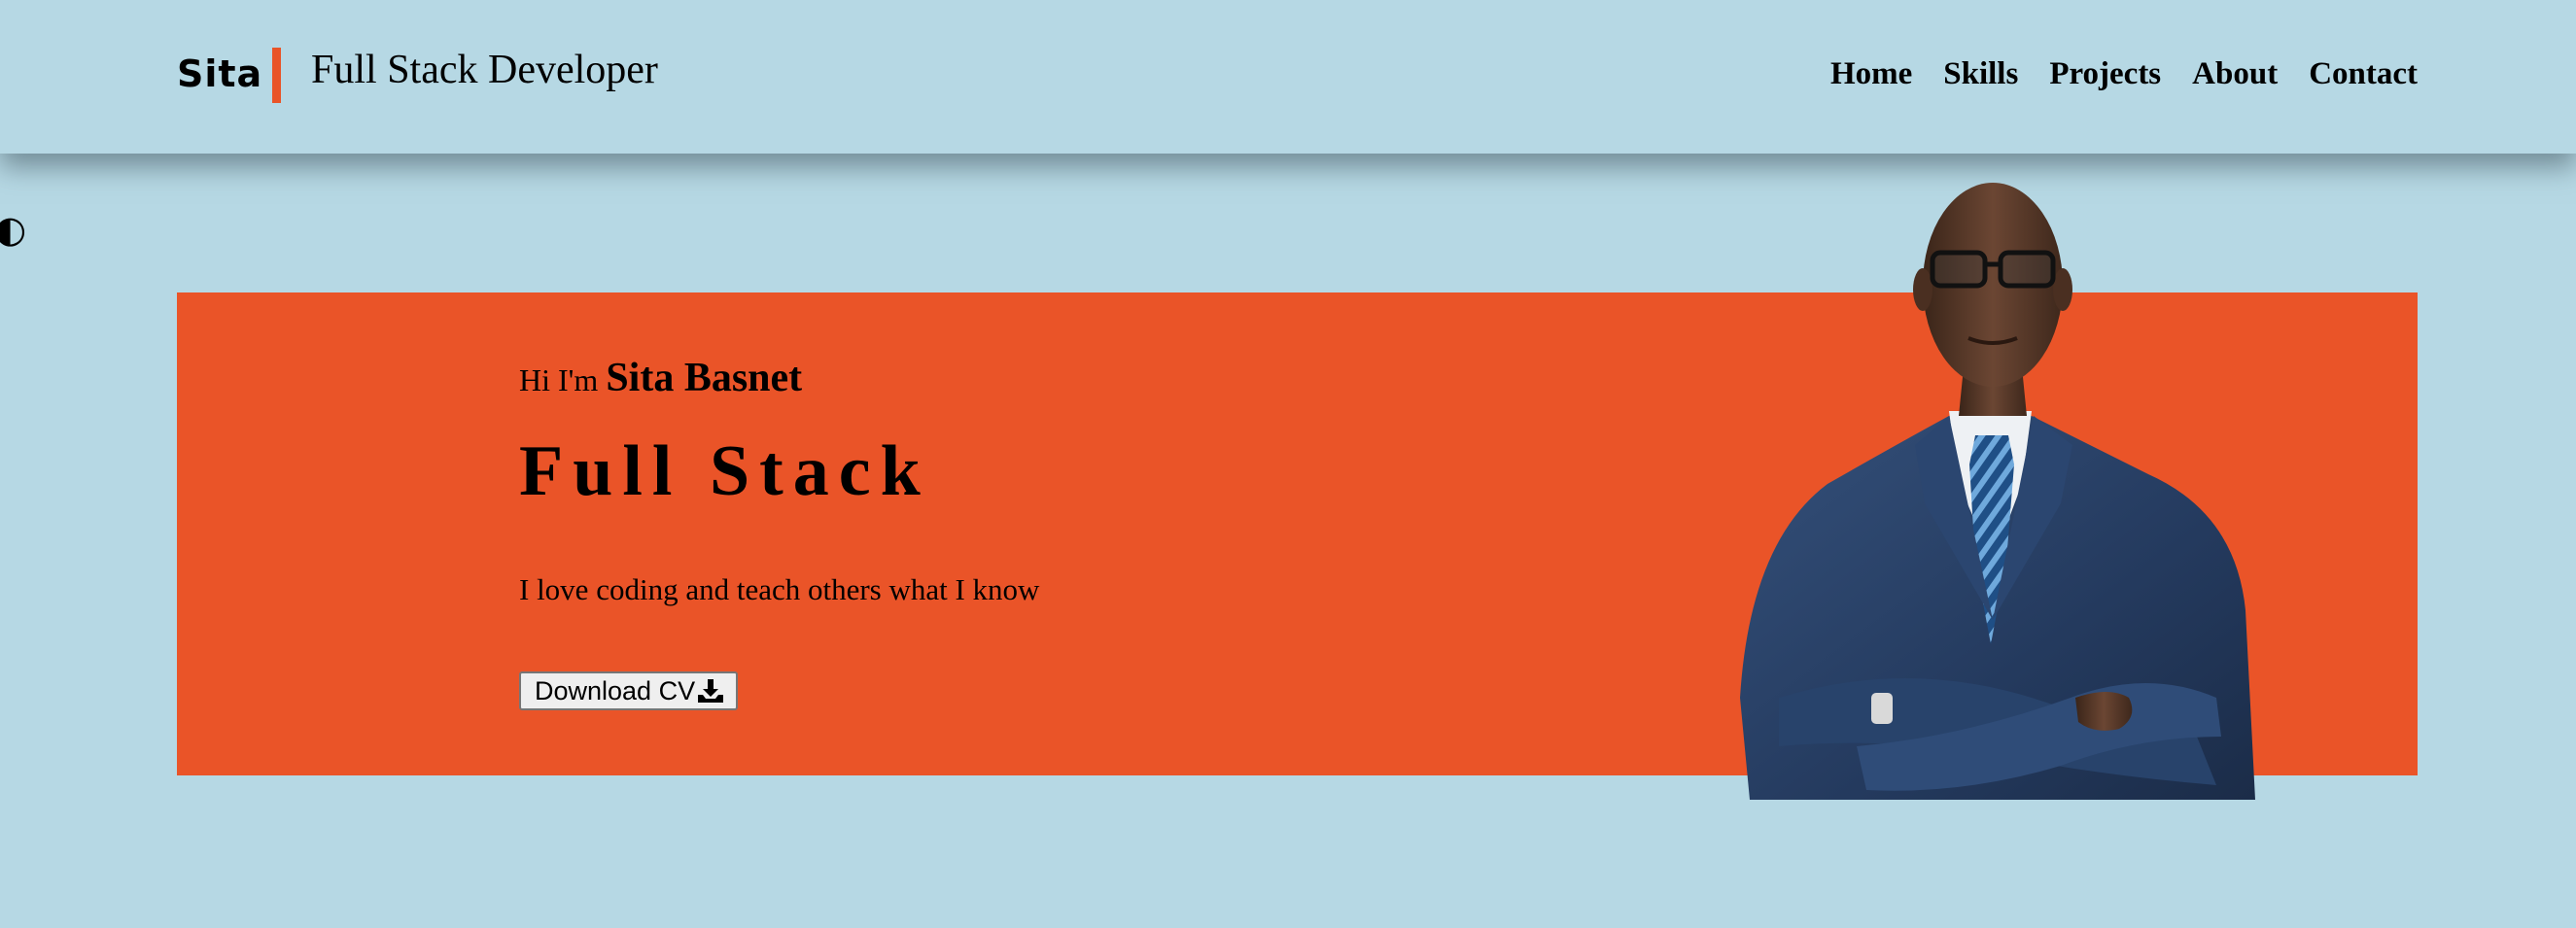  I want to click on hero-name: Sita Basnet, so click(705, 378).